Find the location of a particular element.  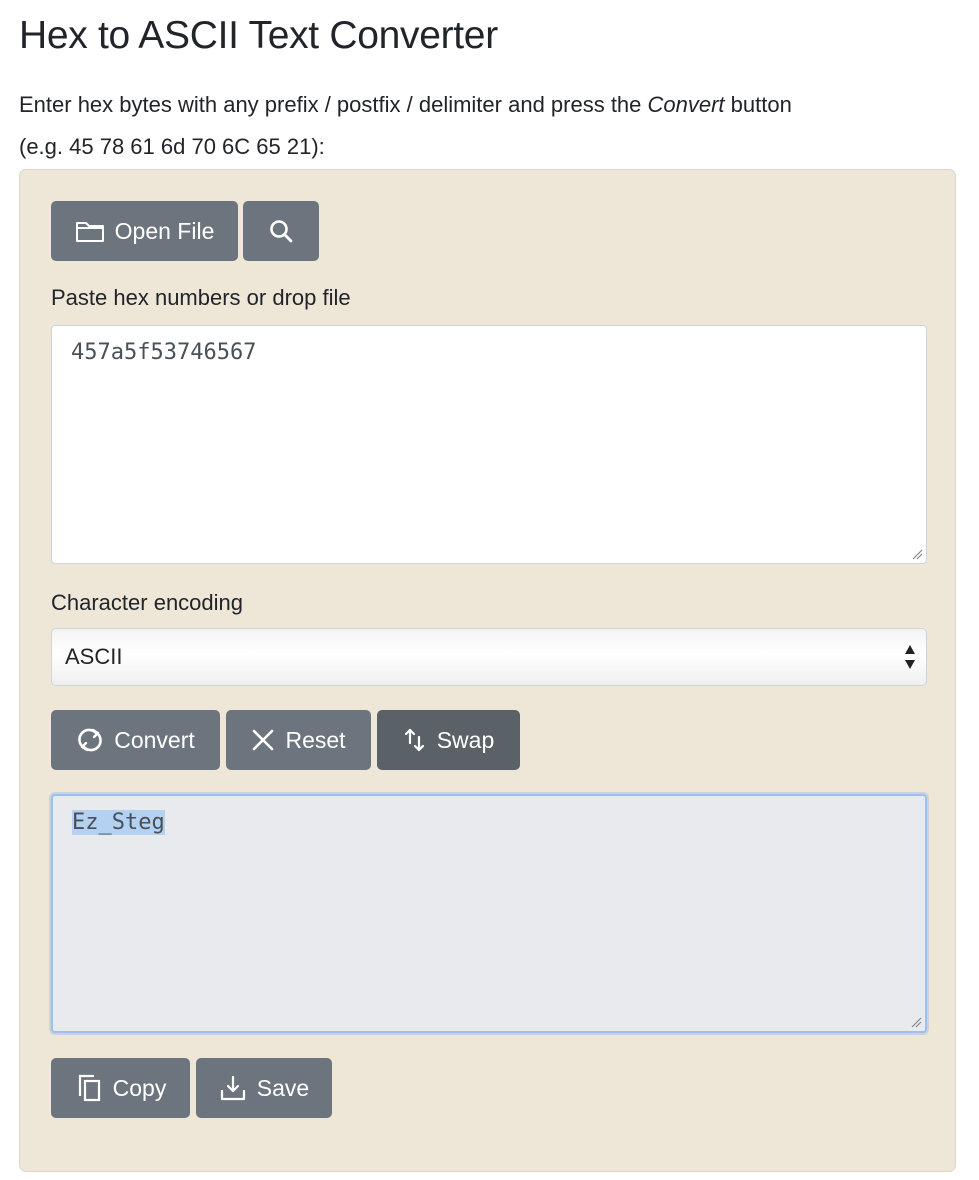

folder-icon is located at coordinates (90, 231).